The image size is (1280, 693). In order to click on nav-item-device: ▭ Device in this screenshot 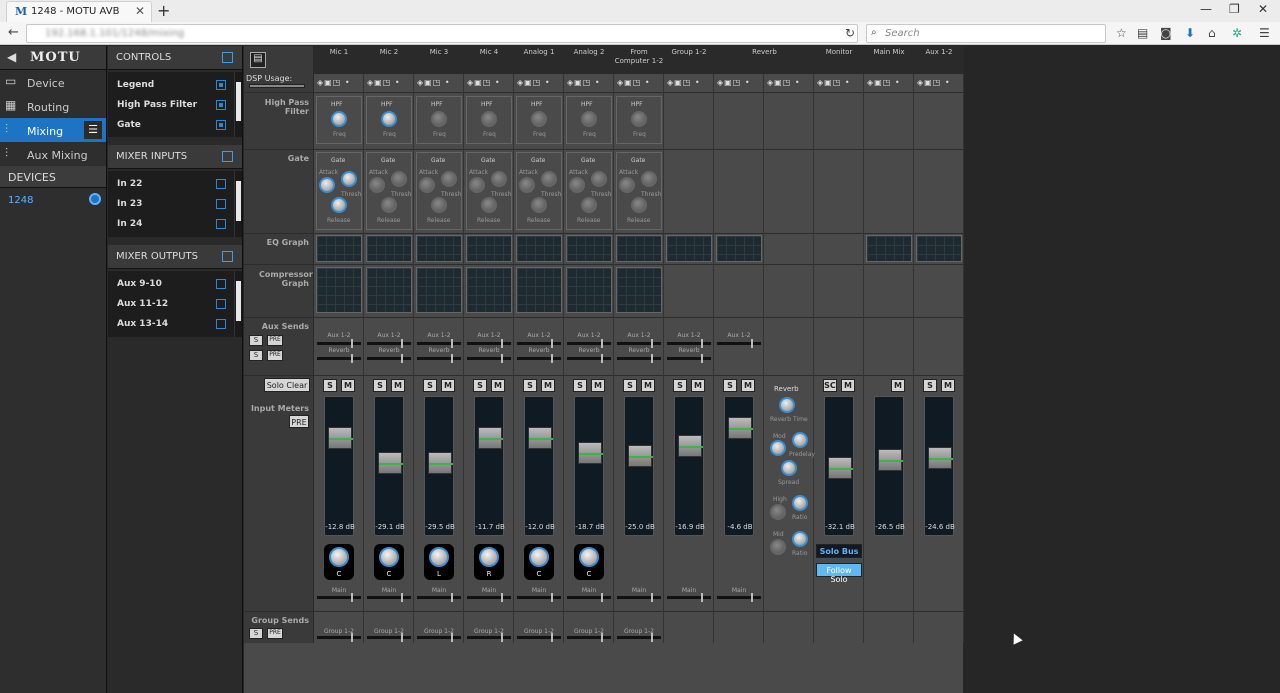, I will do `click(53, 82)`.